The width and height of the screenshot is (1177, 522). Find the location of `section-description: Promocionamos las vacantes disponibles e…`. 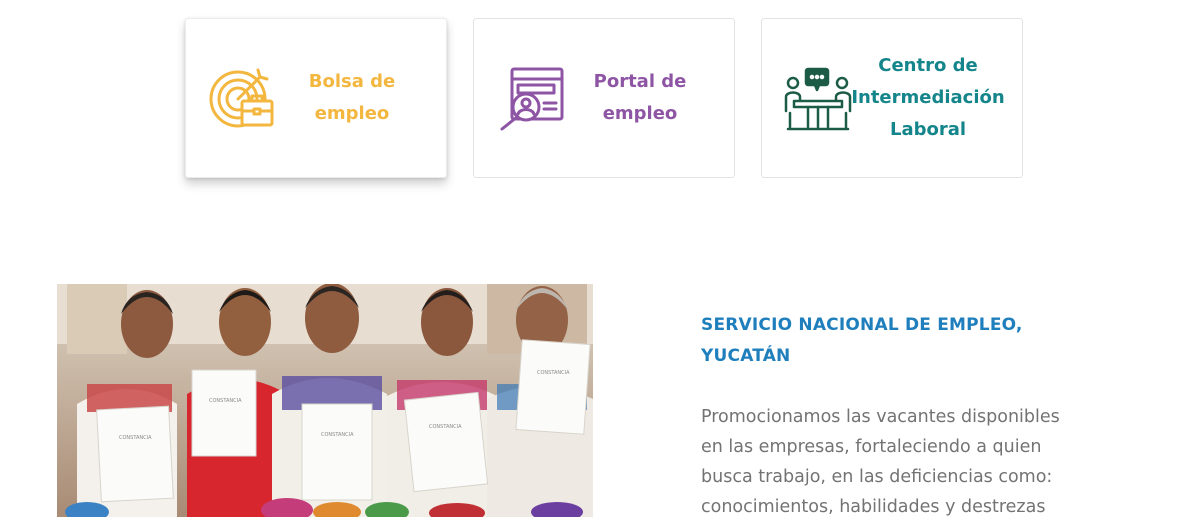

section-description: Promocionamos las vacantes disponibles e… is located at coordinates (880, 462).